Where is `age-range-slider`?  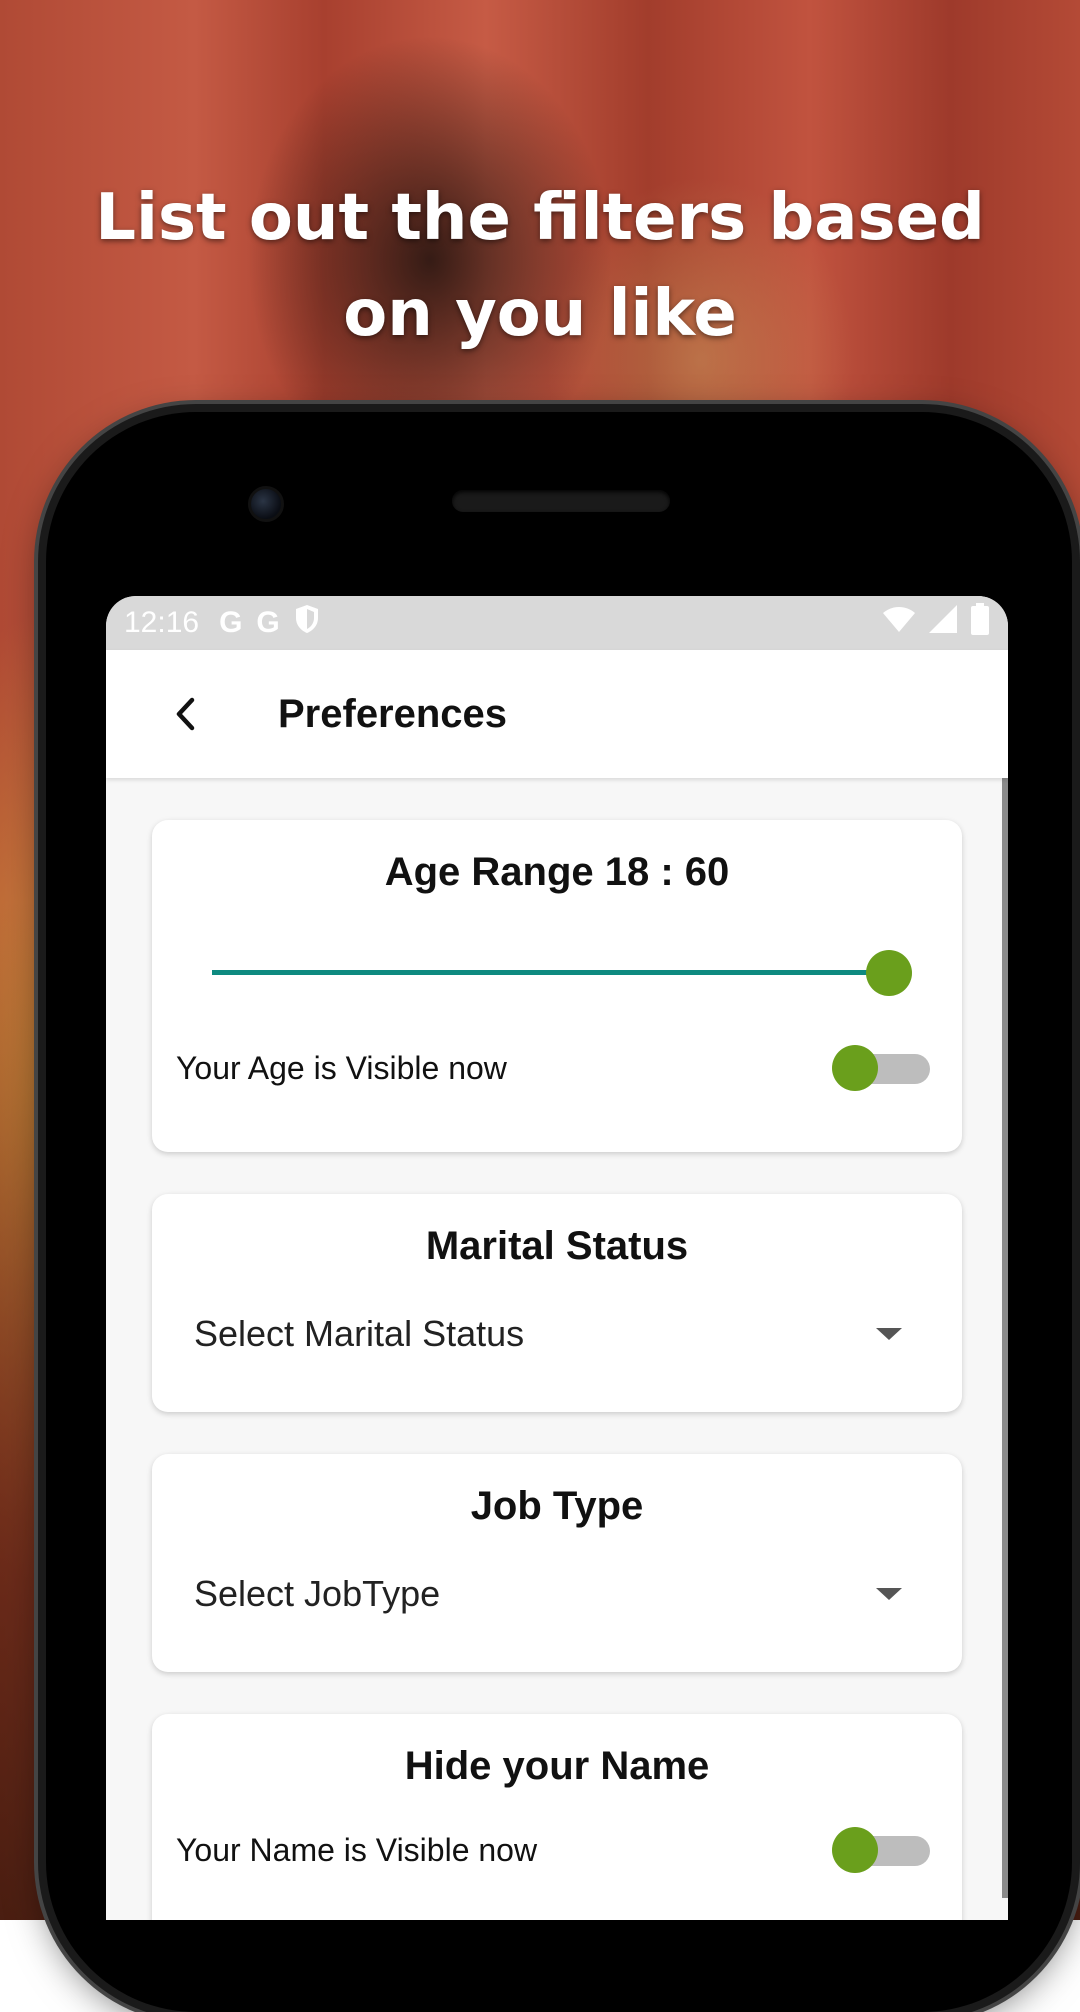 age-range-slider is located at coordinates (562, 973).